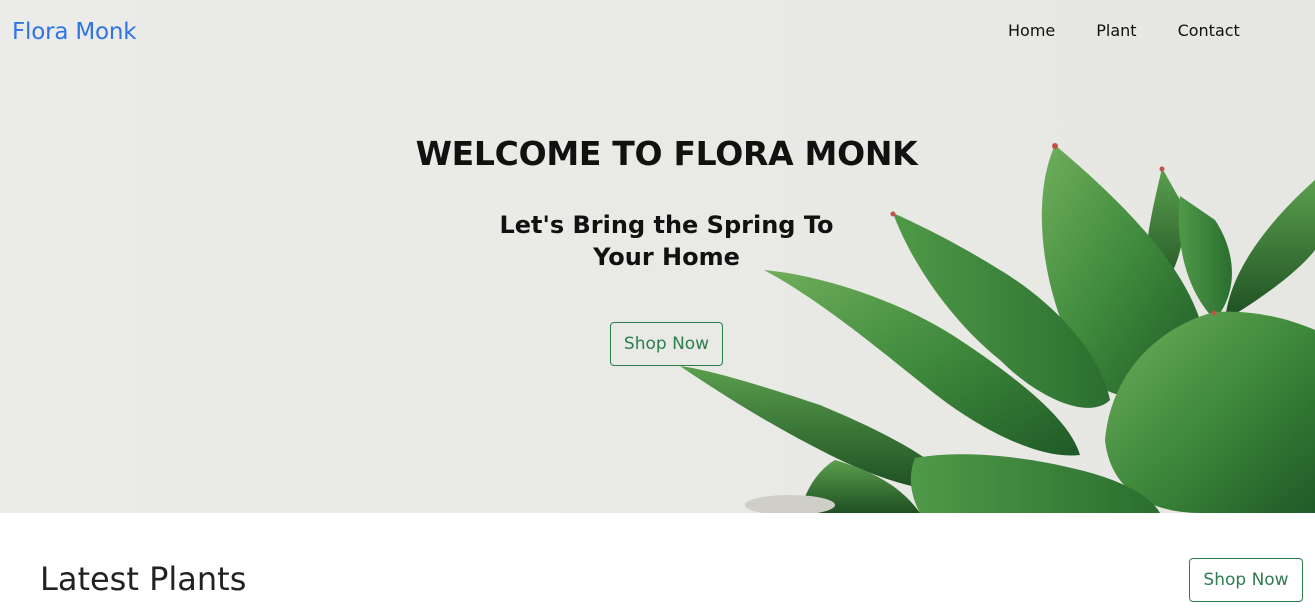  Describe the element at coordinates (657, 241) in the screenshot. I see `hero-subtitle: Let's Bring the Spring To Your Home` at that location.